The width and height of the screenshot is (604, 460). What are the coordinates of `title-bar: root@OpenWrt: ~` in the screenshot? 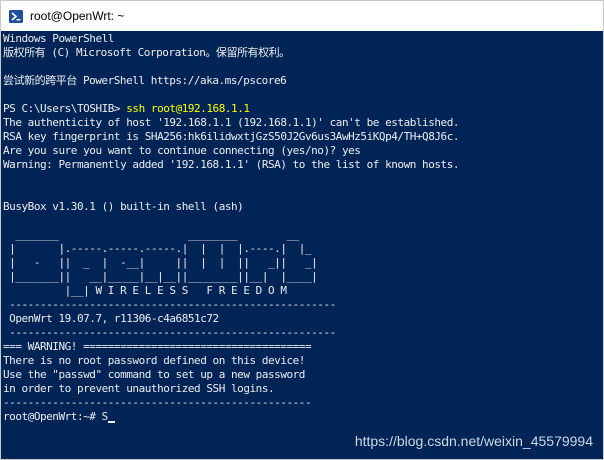 It's located at (302, 16).